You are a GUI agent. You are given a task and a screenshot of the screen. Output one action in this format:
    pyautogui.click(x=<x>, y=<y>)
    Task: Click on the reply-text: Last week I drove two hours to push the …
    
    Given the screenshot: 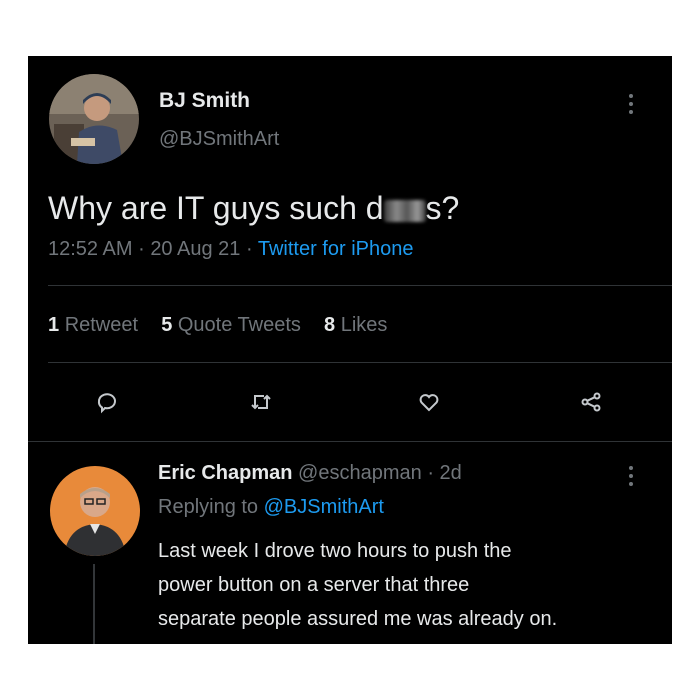 What is the action you would take?
    pyautogui.click(x=357, y=585)
    